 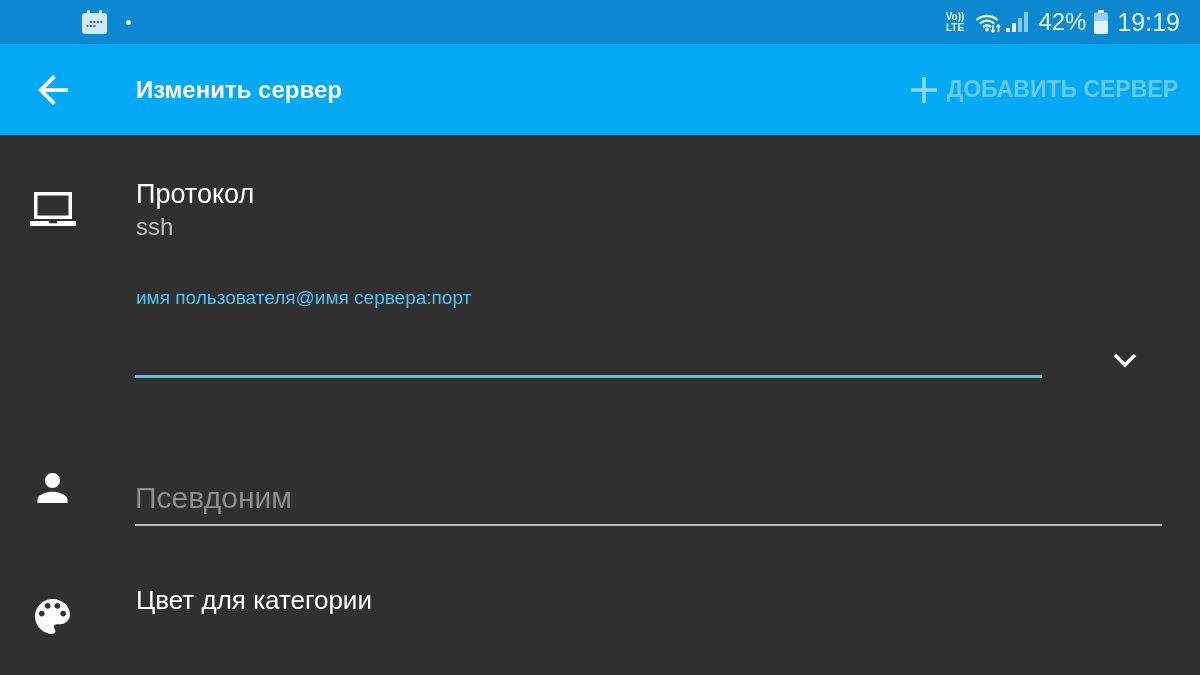 What do you see at coordinates (53, 89) in the screenshot?
I see `back-arrow-icon` at bounding box center [53, 89].